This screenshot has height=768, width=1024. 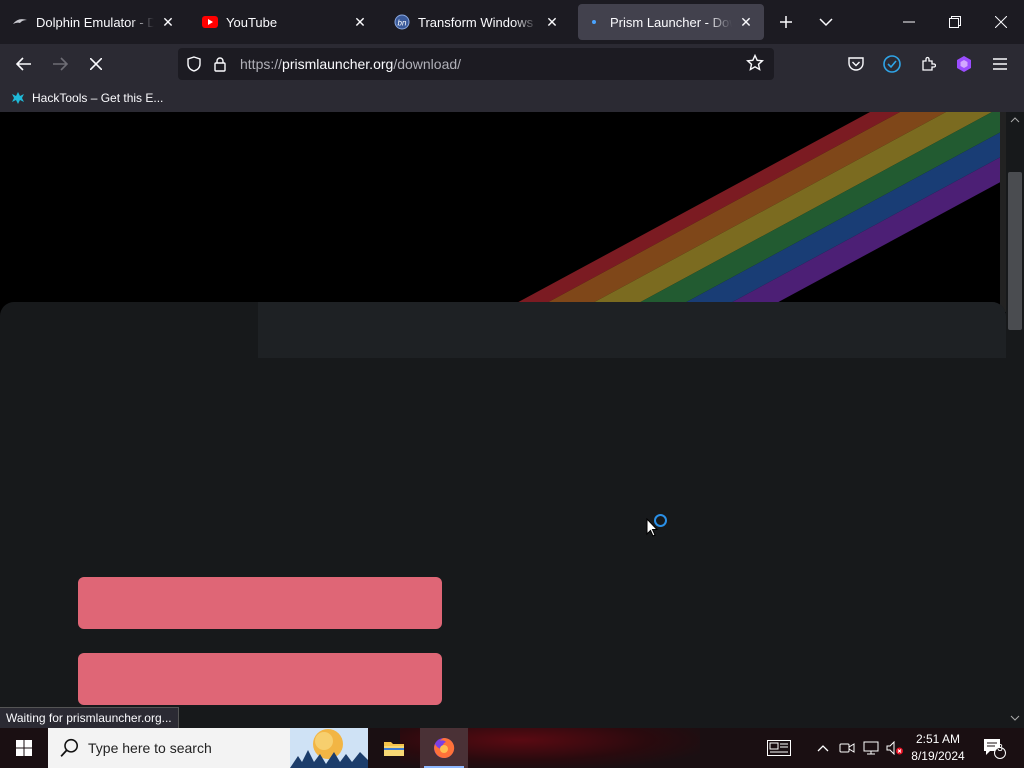 I want to click on bookmark-star-icon, so click(x=755, y=63).